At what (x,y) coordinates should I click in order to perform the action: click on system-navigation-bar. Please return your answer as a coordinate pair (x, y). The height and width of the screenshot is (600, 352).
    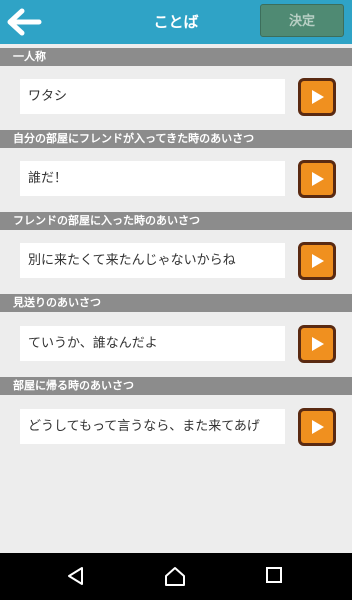
    Looking at the image, I should click on (176, 576).